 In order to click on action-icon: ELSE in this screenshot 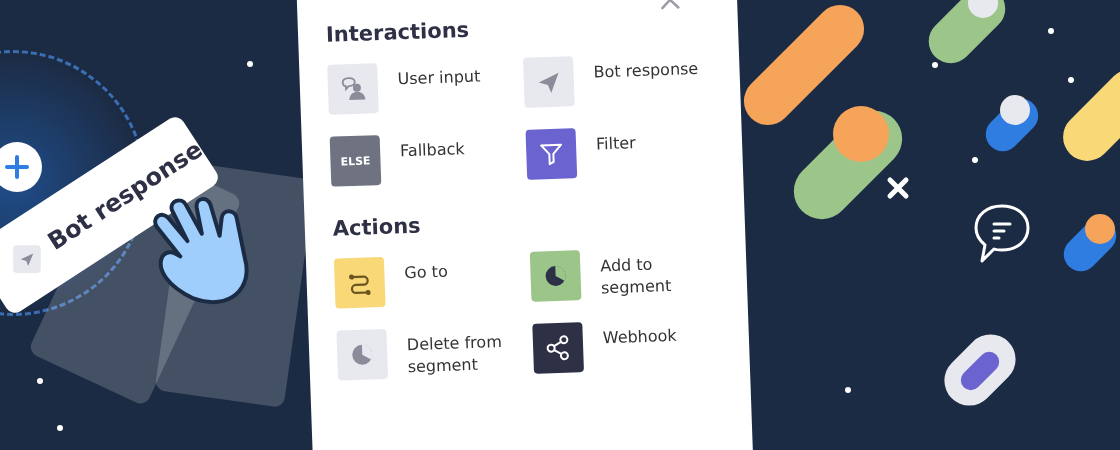, I will do `click(355, 161)`.